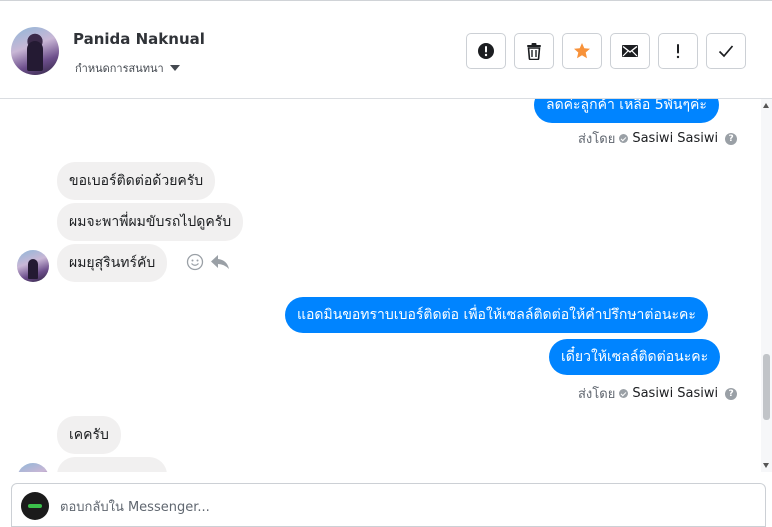 The image size is (772, 527). I want to click on message-bubble-outgoing: เดี๋ยวให้เซลล์ติดต่อนะคะ, so click(635, 357).